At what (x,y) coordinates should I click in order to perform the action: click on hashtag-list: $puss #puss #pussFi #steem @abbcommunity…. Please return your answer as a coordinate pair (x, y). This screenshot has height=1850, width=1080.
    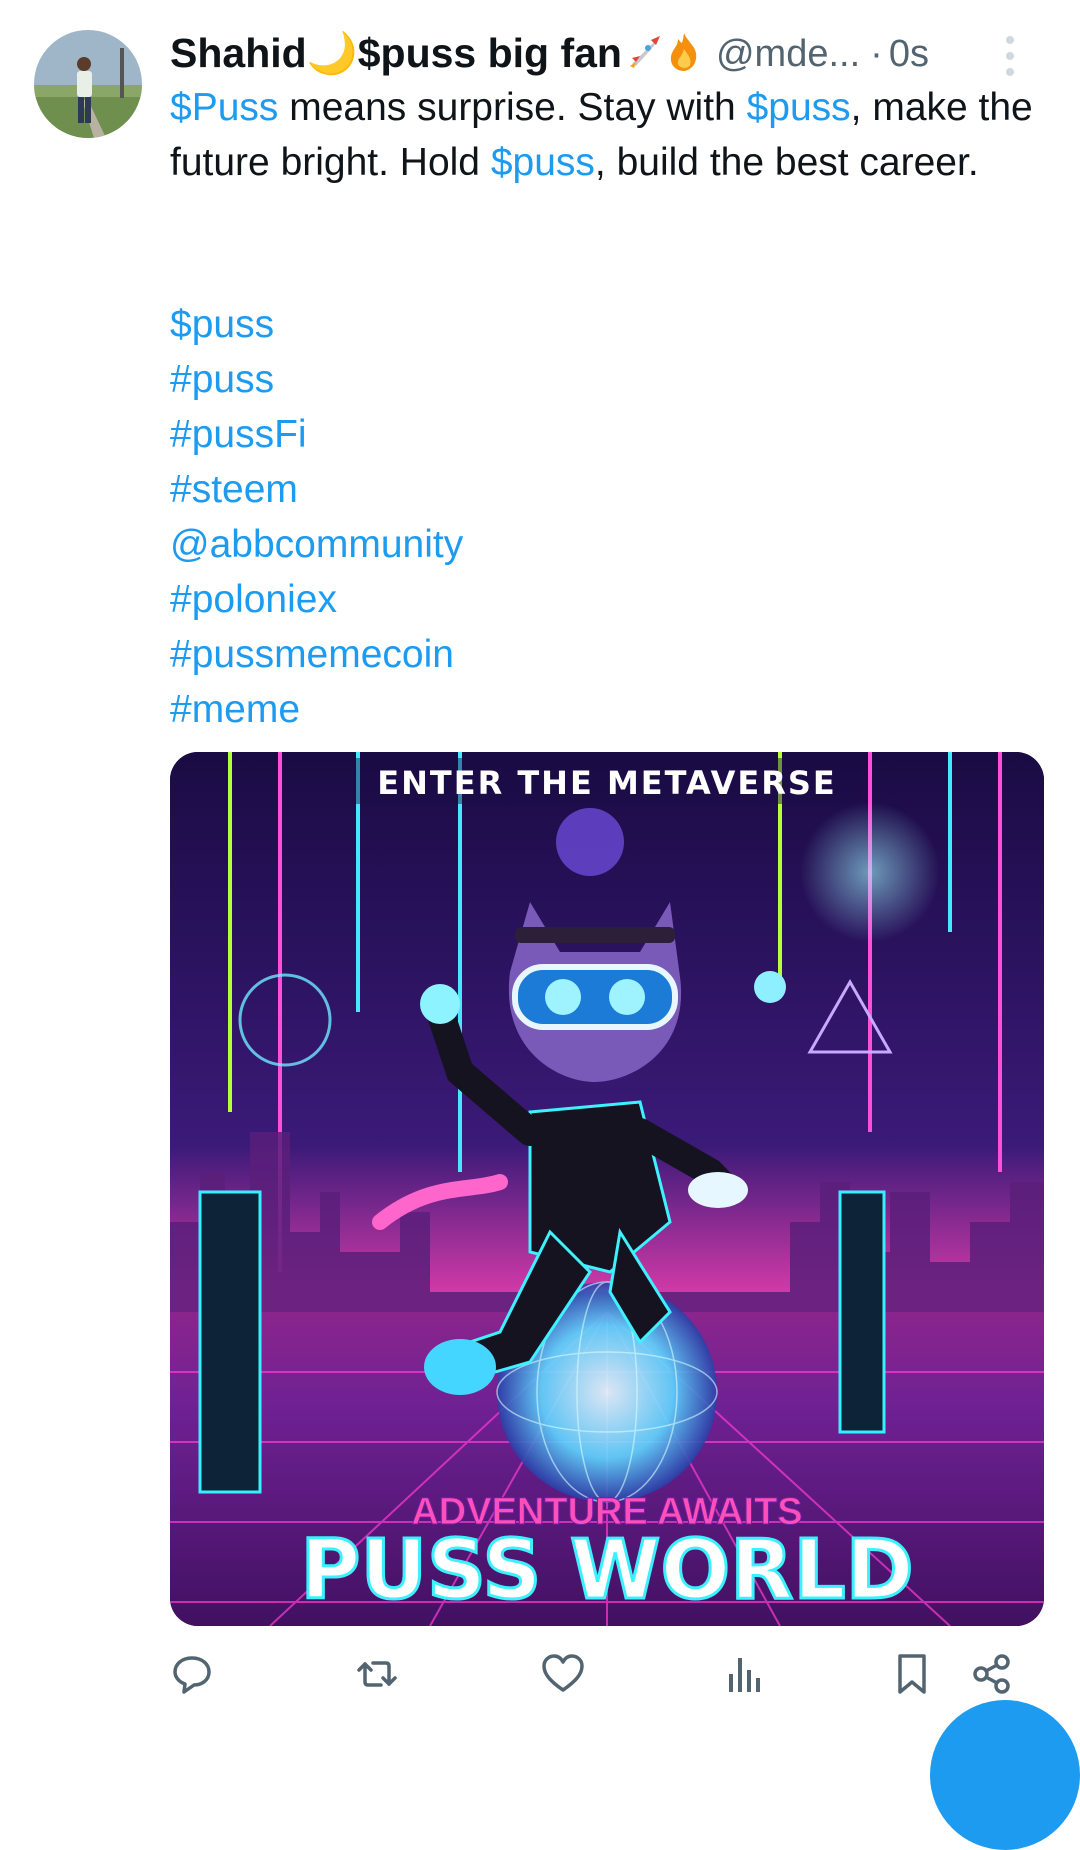
    Looking at the image, I should click on (316, 517).